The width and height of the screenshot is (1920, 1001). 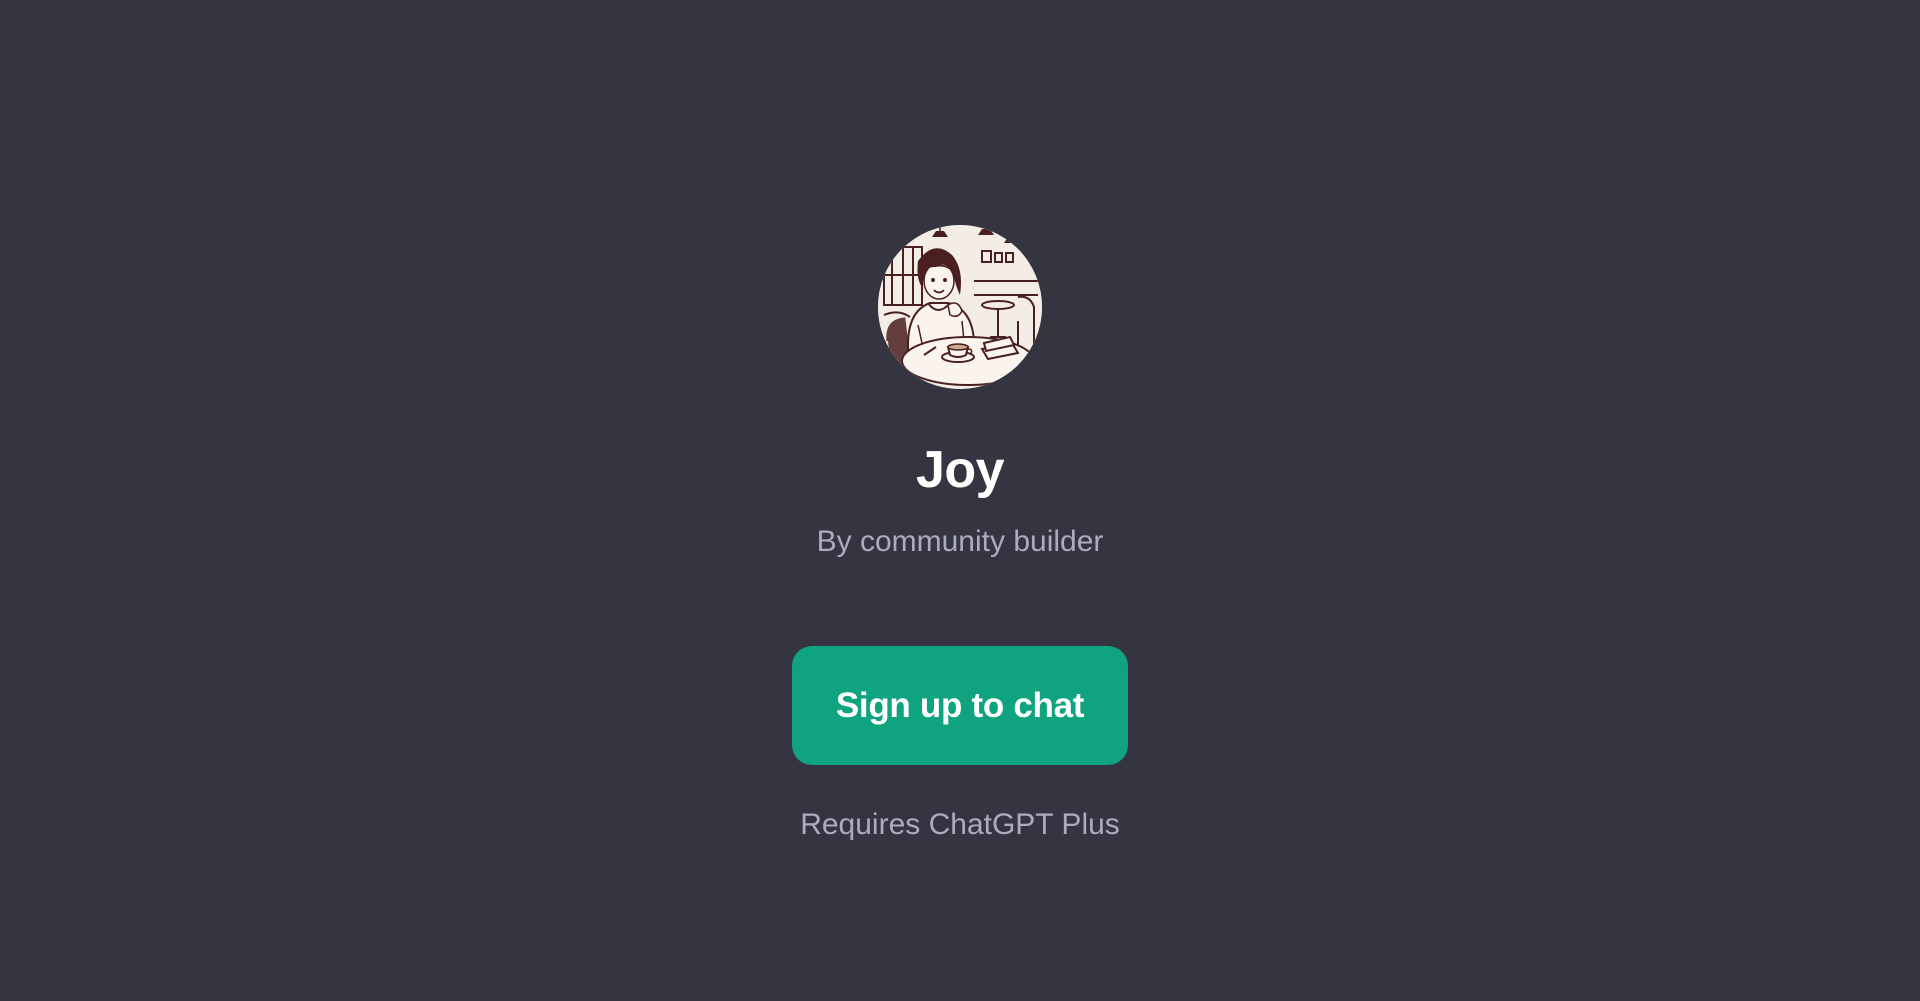 What do you see at coordinates (960, 541) in the screenshot?
I see `gpt-byline: By community builder` at bounding box center [960, 541].